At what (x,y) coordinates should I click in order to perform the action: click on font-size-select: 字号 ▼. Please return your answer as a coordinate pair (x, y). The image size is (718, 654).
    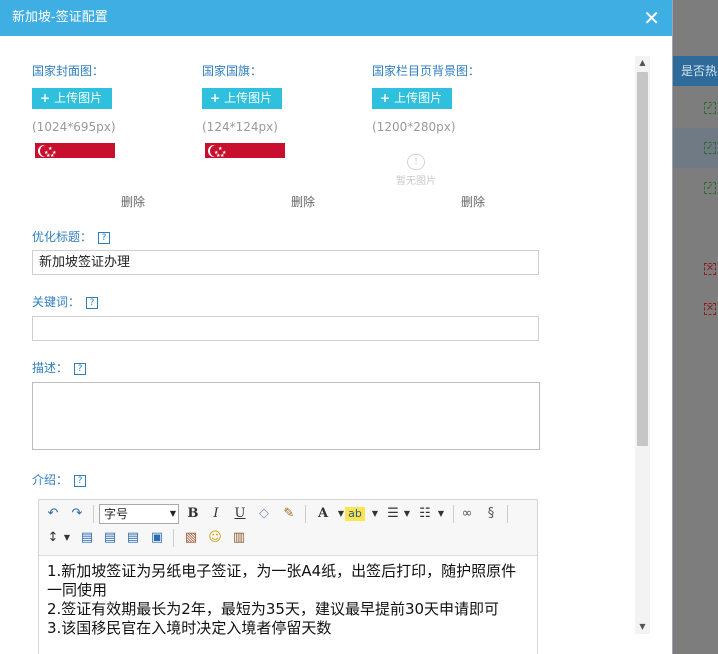
    Looking at the image, I should click on (139, 514).